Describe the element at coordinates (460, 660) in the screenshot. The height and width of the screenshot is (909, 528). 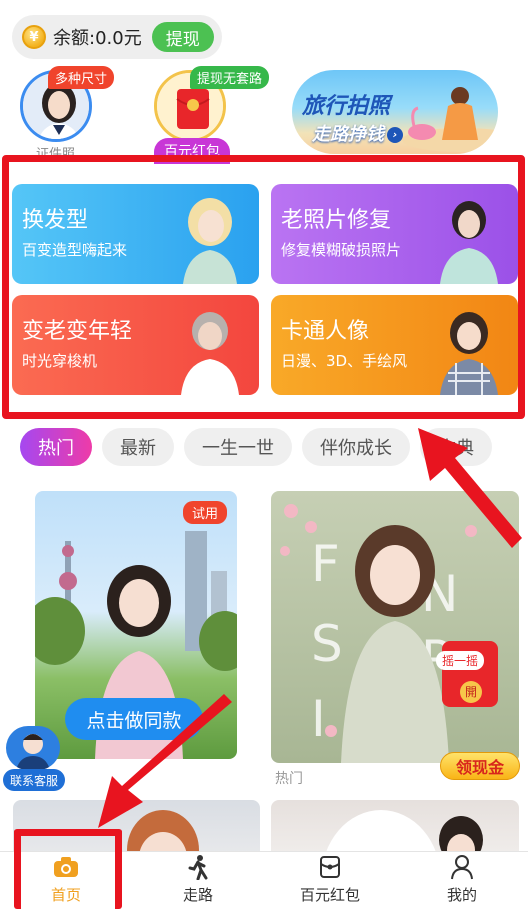
I see `shake-label: 摇一摇` at that location.